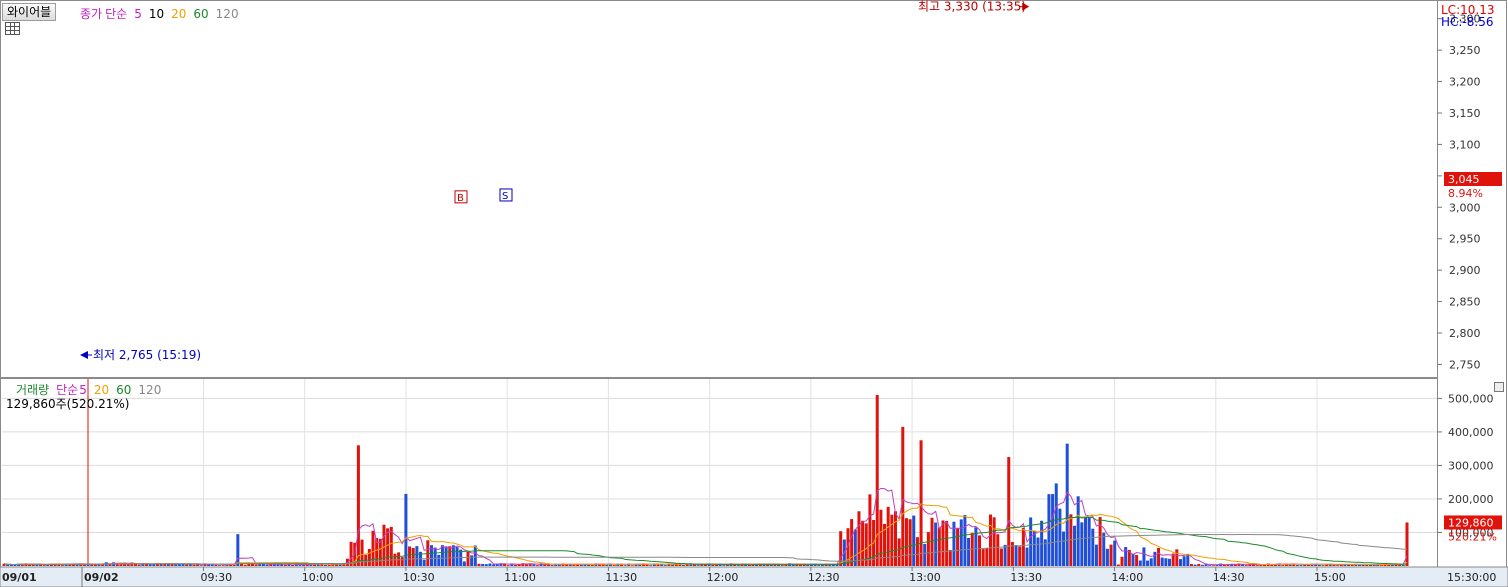 The height and width of the screenshot is (587, 1508). What do you see at coordinates (824, 577) in the screenshot?
I see `time-label: 12:30` at bounding box center [824, 577].